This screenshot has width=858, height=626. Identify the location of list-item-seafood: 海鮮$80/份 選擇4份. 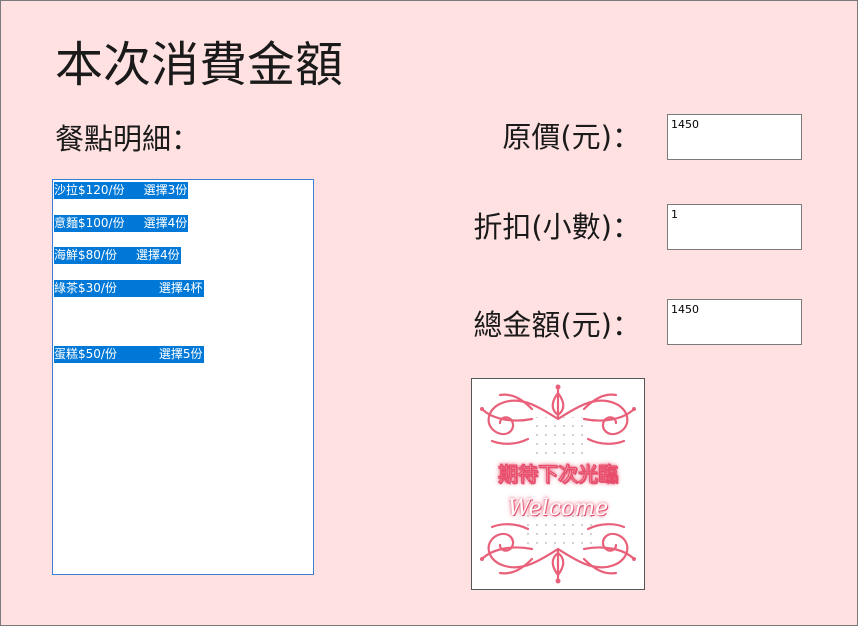
(117, 255).